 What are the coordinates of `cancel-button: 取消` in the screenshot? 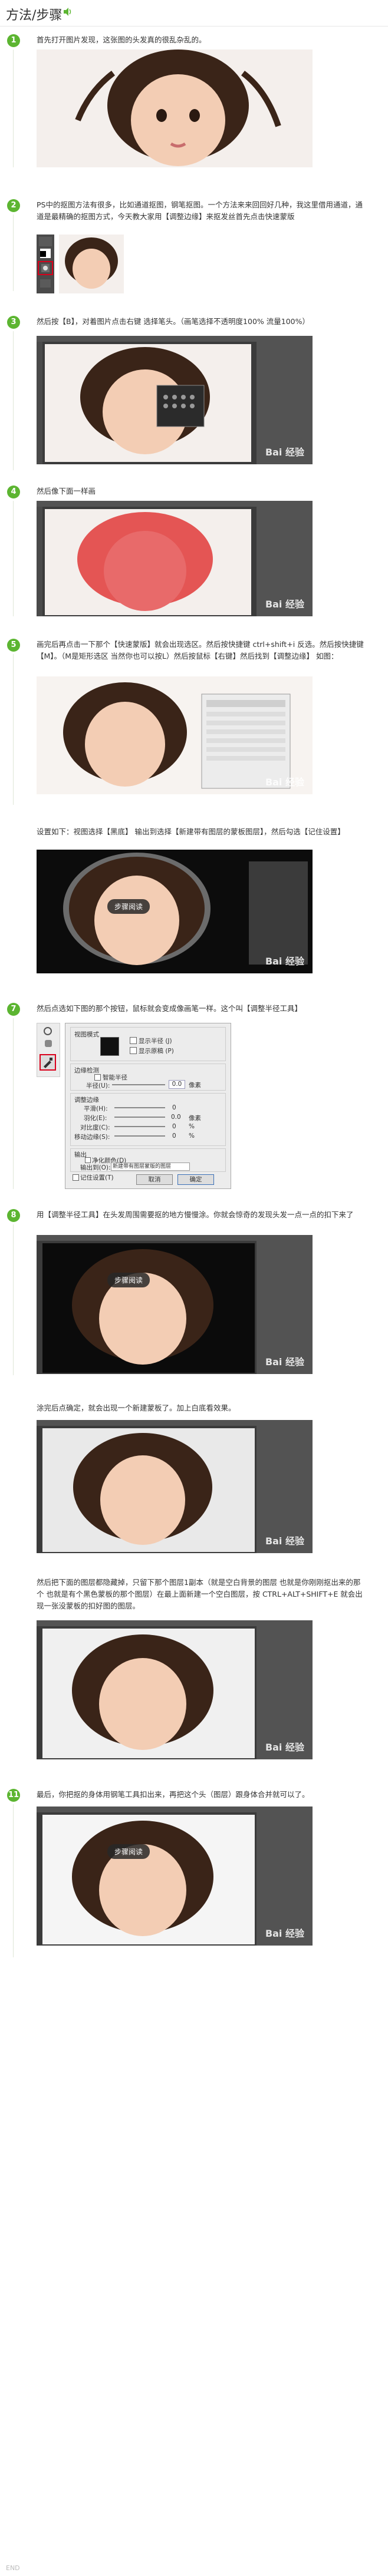 It's located at (154, 1179).